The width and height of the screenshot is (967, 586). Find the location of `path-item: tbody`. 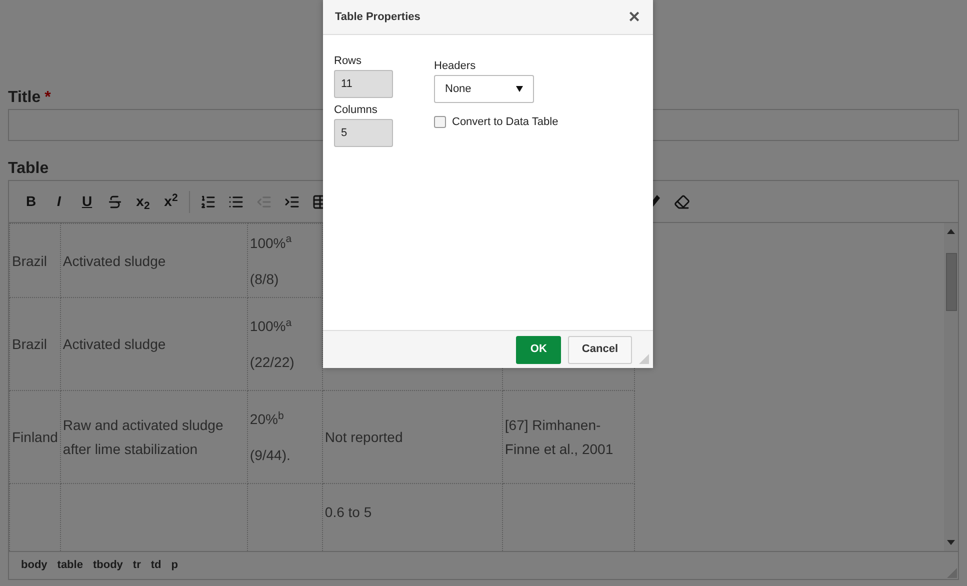

path-item: tbody is located at coordinates (107, 565).